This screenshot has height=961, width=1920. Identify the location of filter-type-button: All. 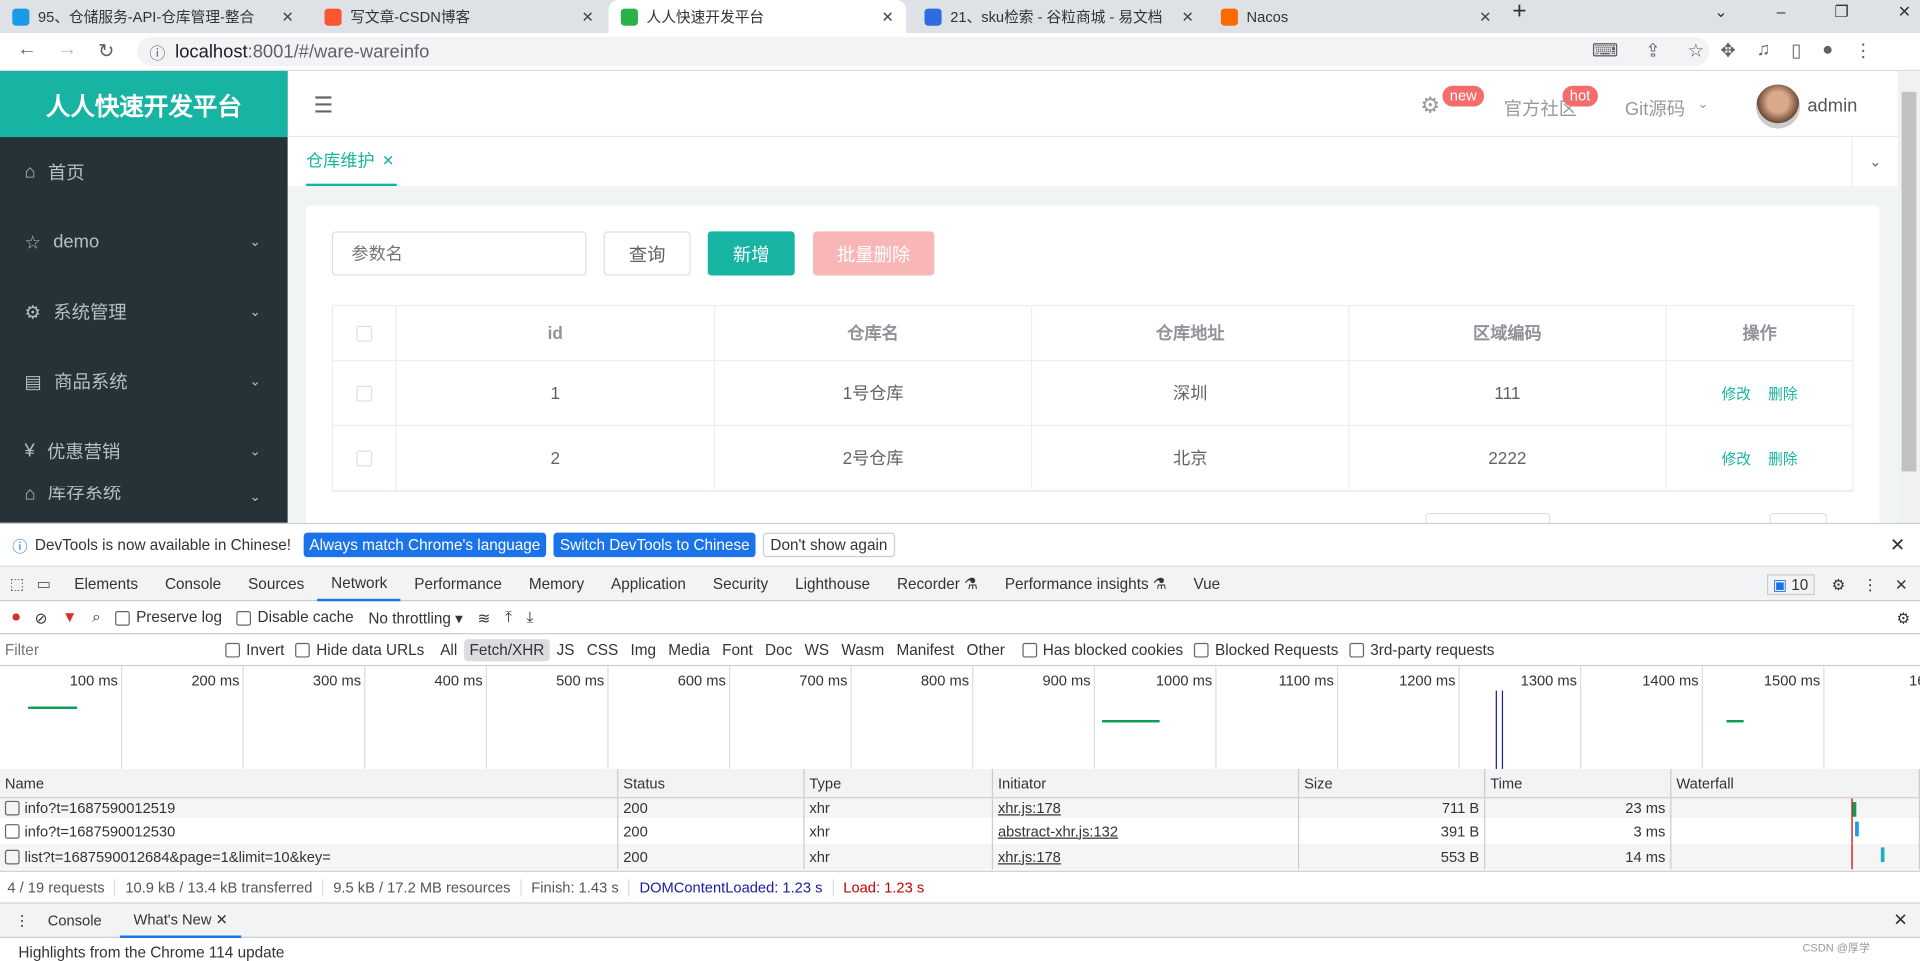
(448, 650).